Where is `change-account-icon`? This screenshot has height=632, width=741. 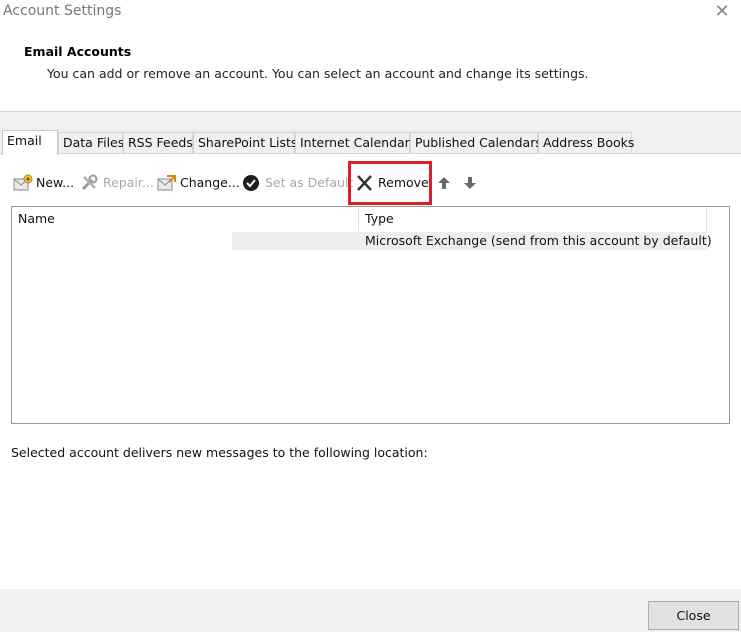 change-account-icon is located at coordinates (167, 183).